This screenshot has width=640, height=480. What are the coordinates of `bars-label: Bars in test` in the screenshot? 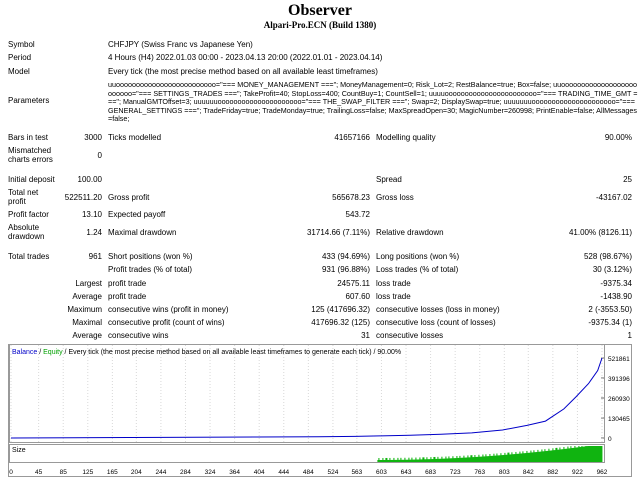 It's located at (28, 137).